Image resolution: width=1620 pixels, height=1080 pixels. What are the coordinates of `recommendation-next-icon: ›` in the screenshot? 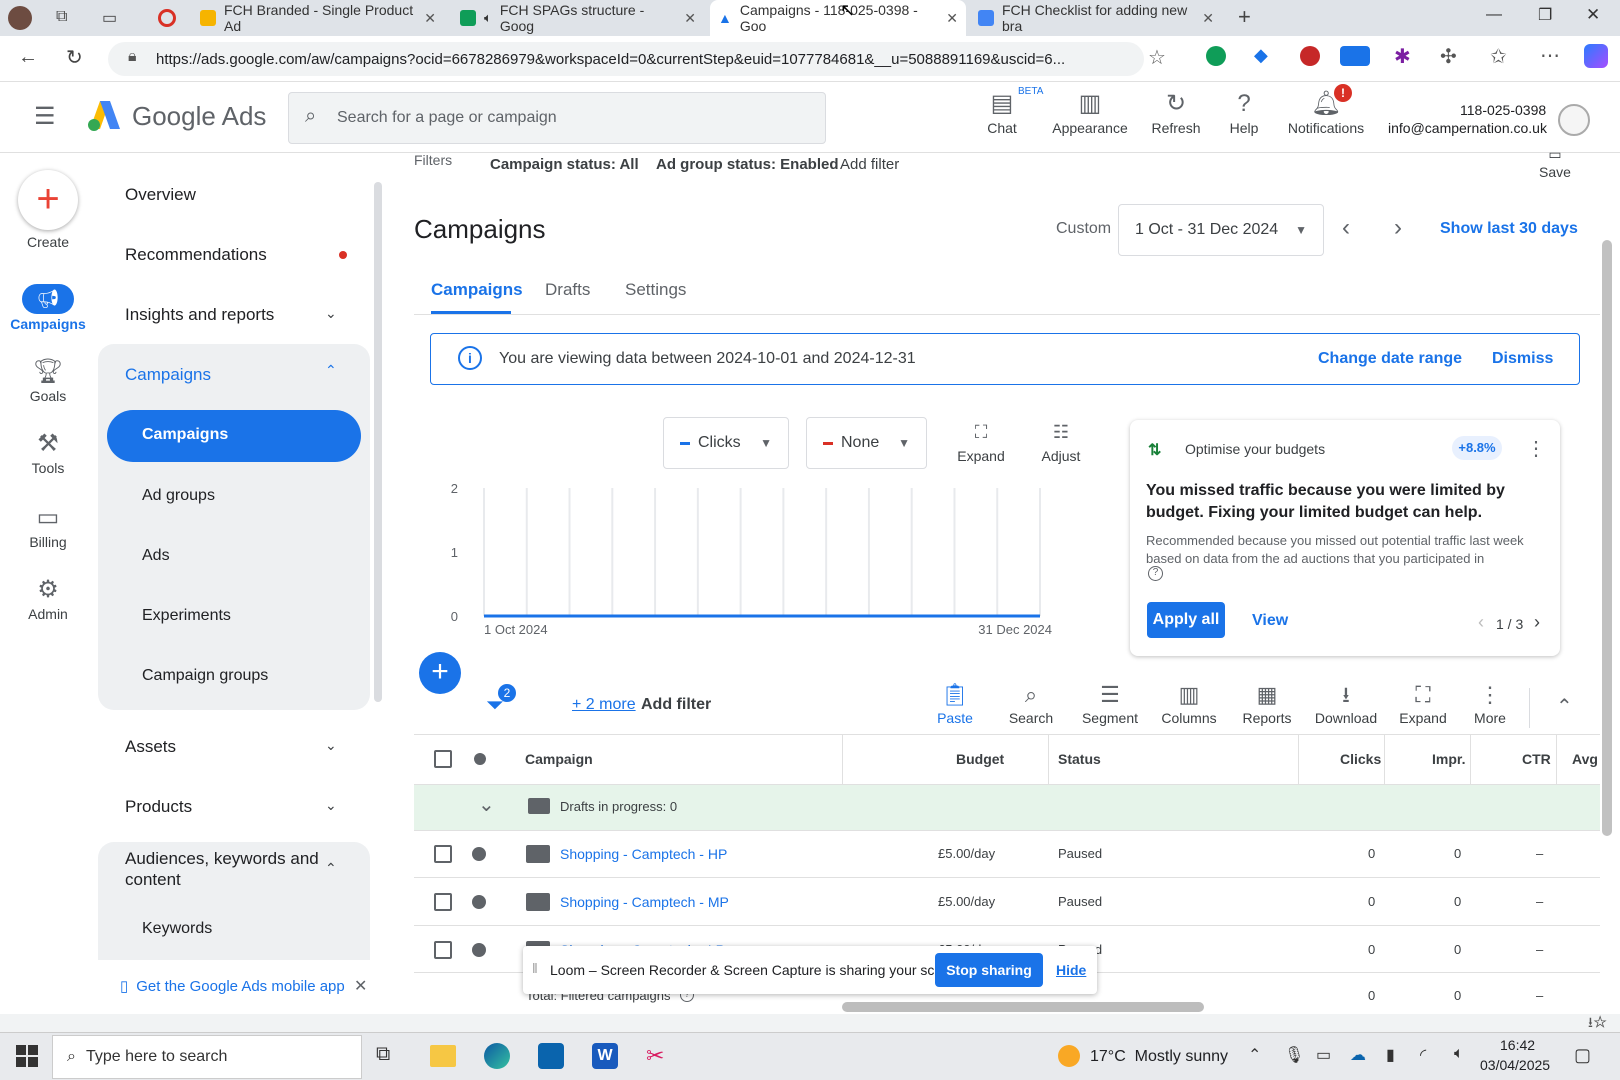 It's located at (1537, 622).